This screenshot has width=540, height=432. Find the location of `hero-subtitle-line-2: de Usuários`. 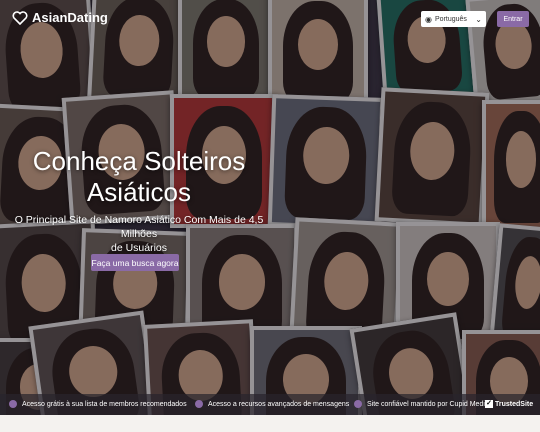

hero-subtitle-line-2: de Usuários is located at coordinates (139, 248).